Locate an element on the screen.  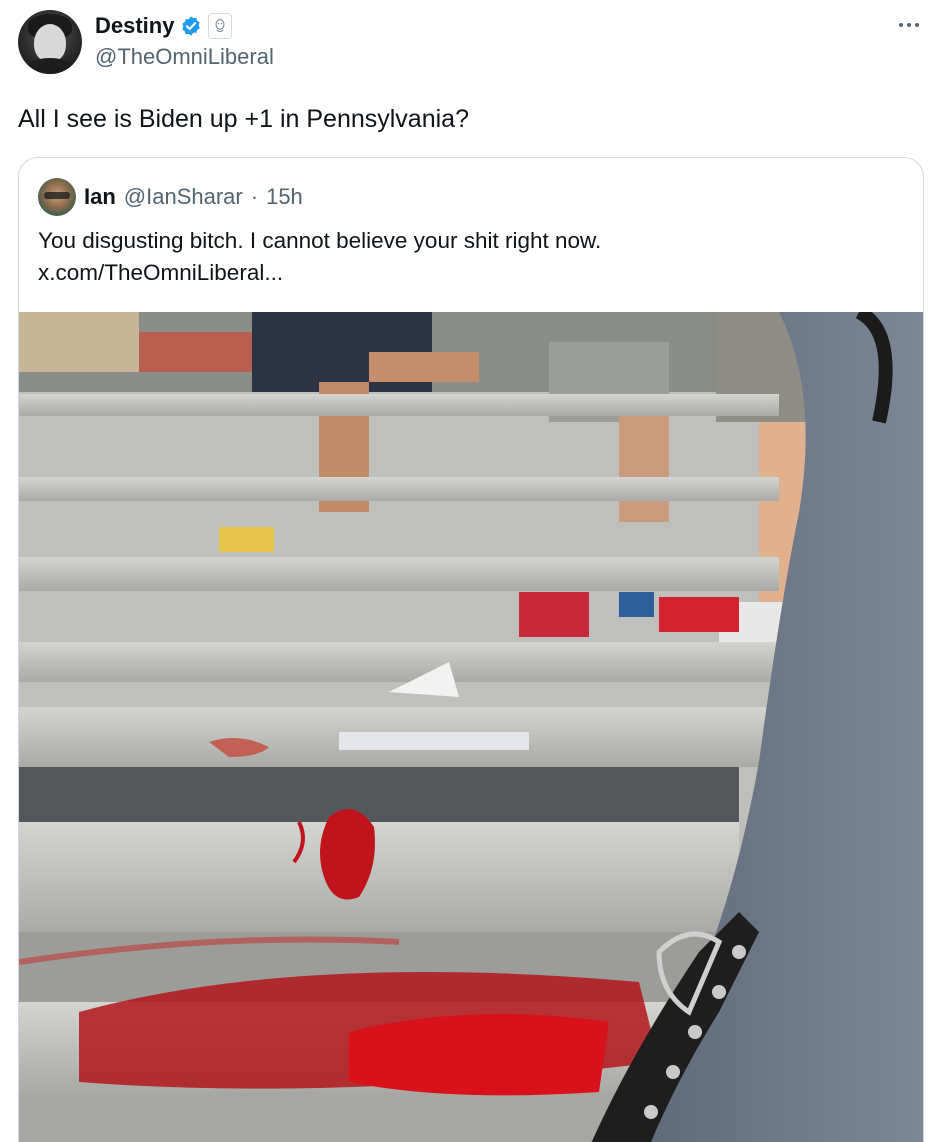
affiliate-badge-icon is located at coordinates (220, 26).